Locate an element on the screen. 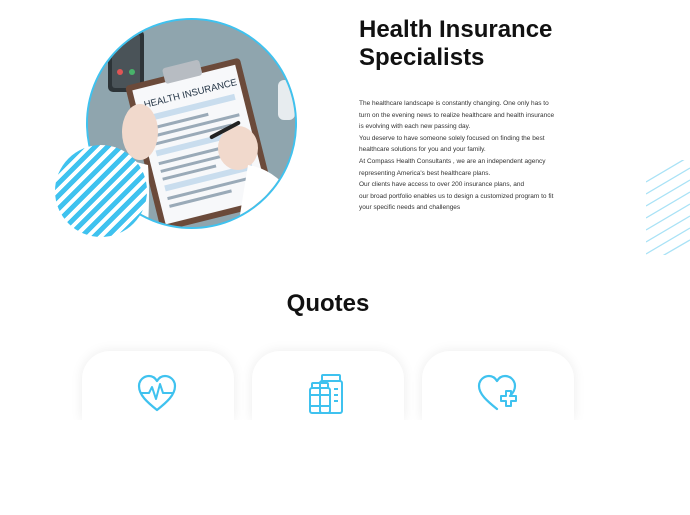  page-title: Health Insurance Specialists is located at coordinates (509, 44).